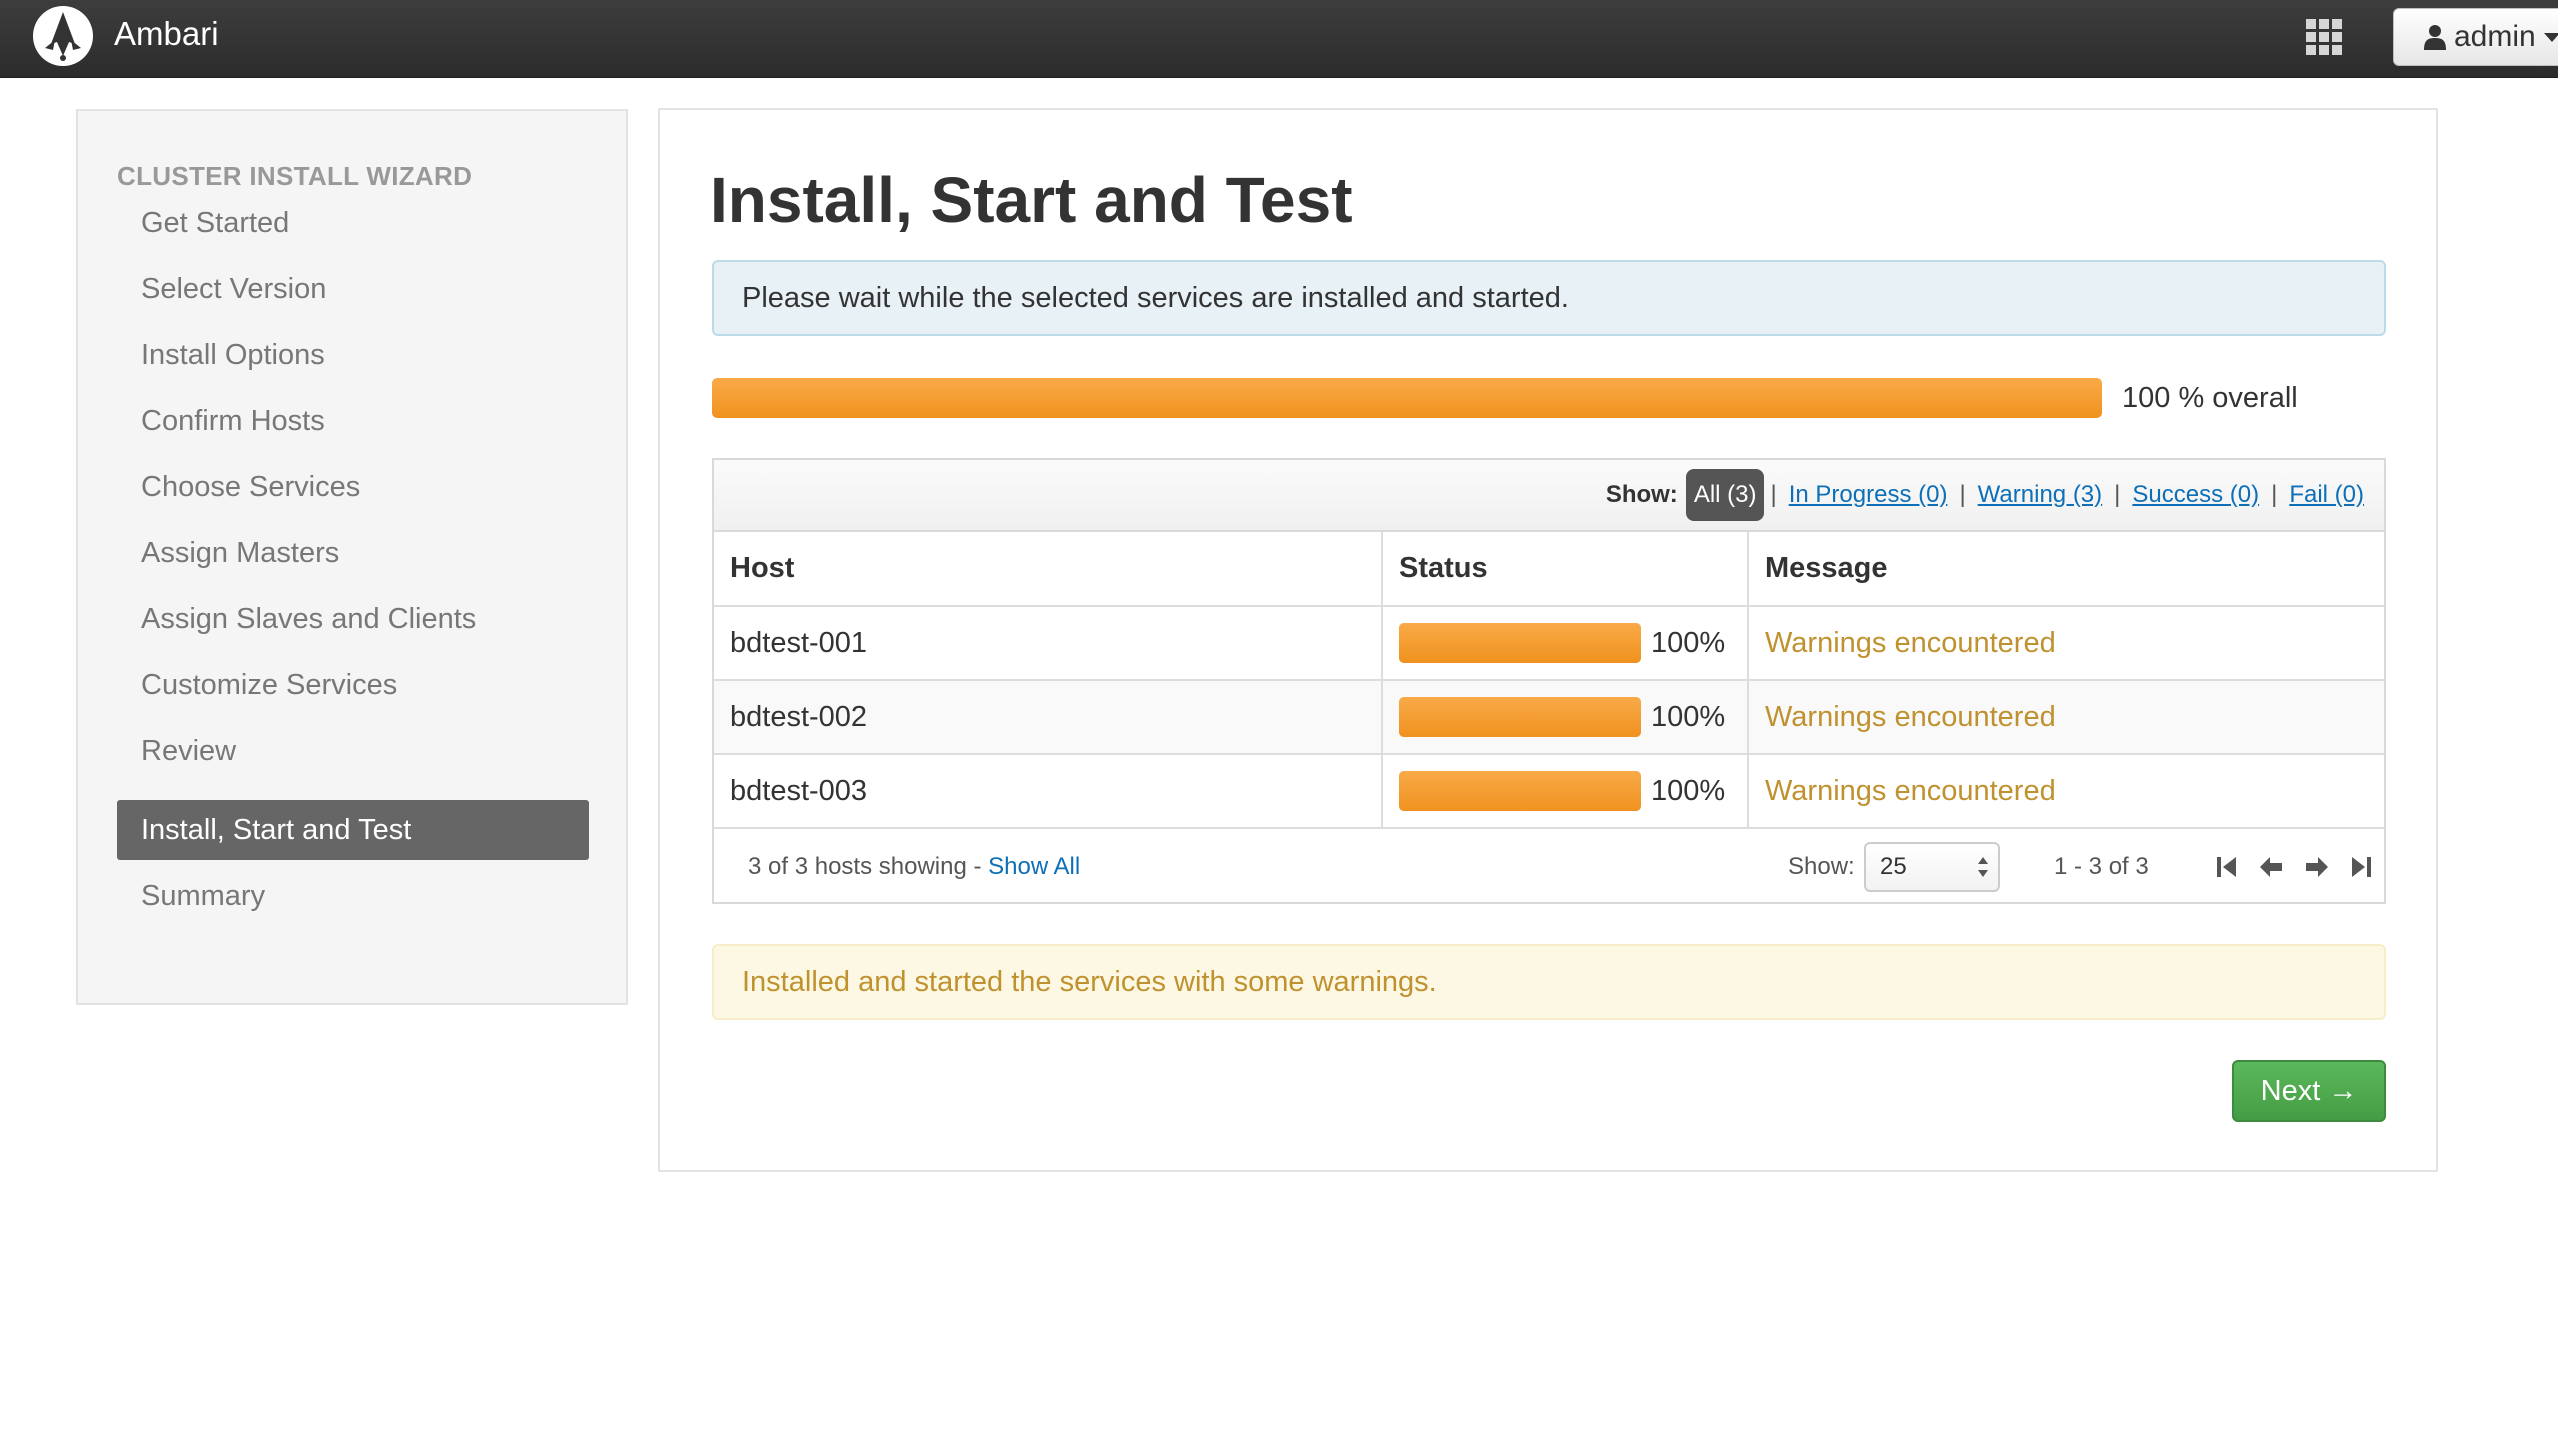 The width and height of the screenshot is (2558, 1430). What do you see at coordinates (63, 36) in the screenshot?
I see `ambari-logo-icon` at bounding box center [63, 36].